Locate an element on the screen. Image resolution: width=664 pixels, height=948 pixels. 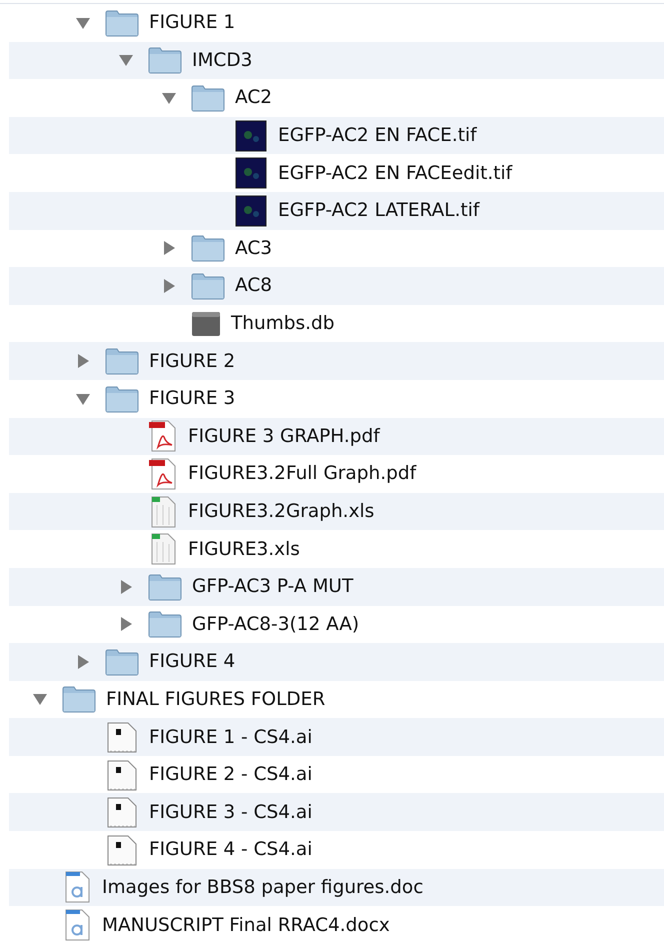
file-name: Thumbs.db is located at coordinates (283, 323).